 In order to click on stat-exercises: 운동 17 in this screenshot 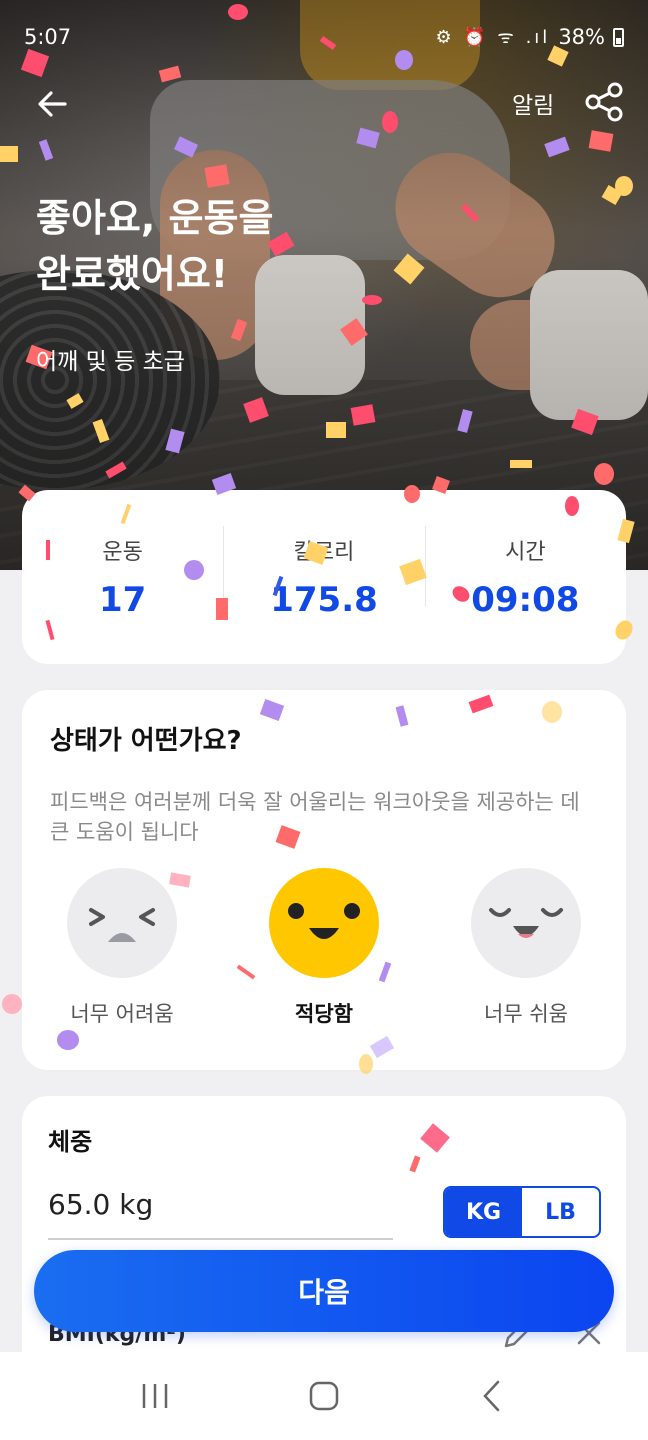, I will do `click(122, 577)`.